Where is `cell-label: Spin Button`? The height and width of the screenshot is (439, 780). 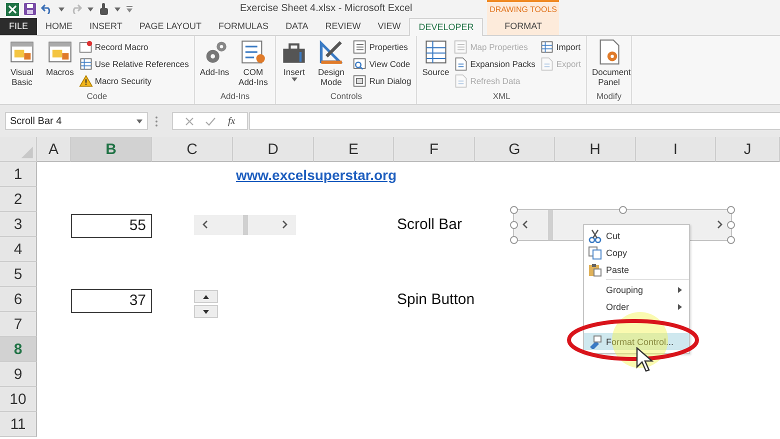
cell-label: Spin Button is located at coordinates (436, 299).